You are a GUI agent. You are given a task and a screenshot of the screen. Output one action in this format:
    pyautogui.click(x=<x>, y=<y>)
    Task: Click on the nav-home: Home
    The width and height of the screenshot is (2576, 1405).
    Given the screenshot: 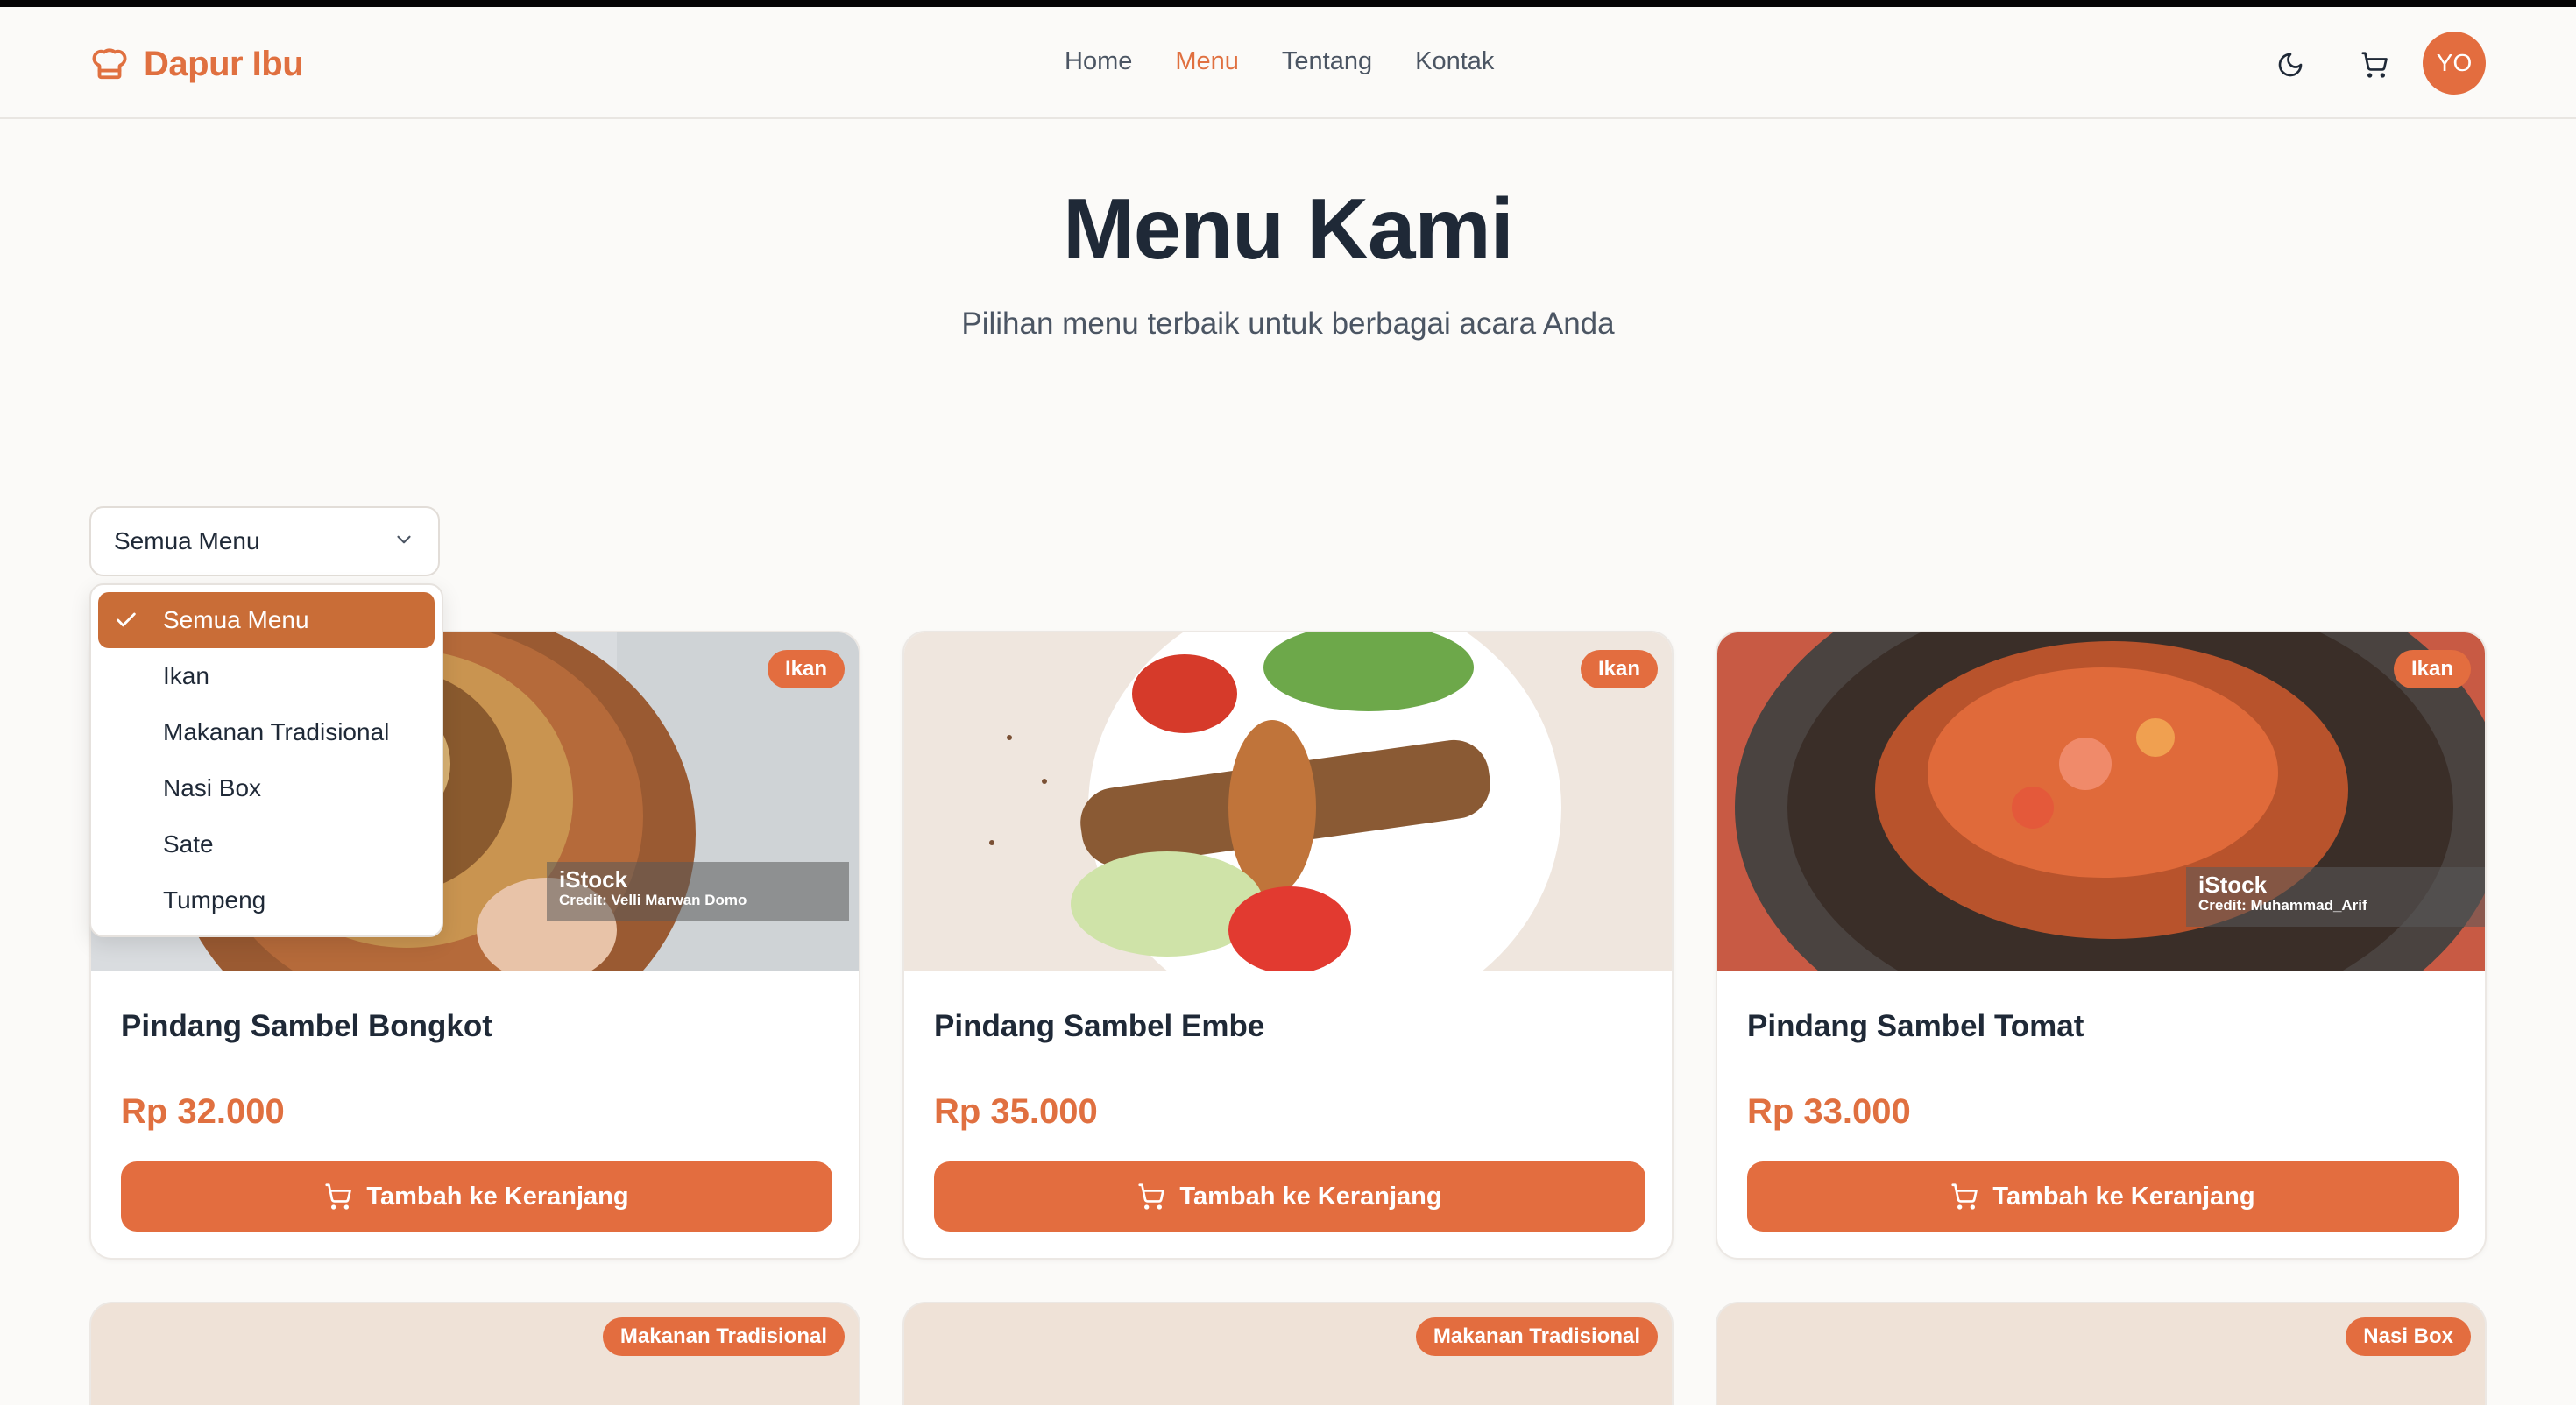 What is the action you would take?
    pyautogui.click(x=1098, y=61)
    